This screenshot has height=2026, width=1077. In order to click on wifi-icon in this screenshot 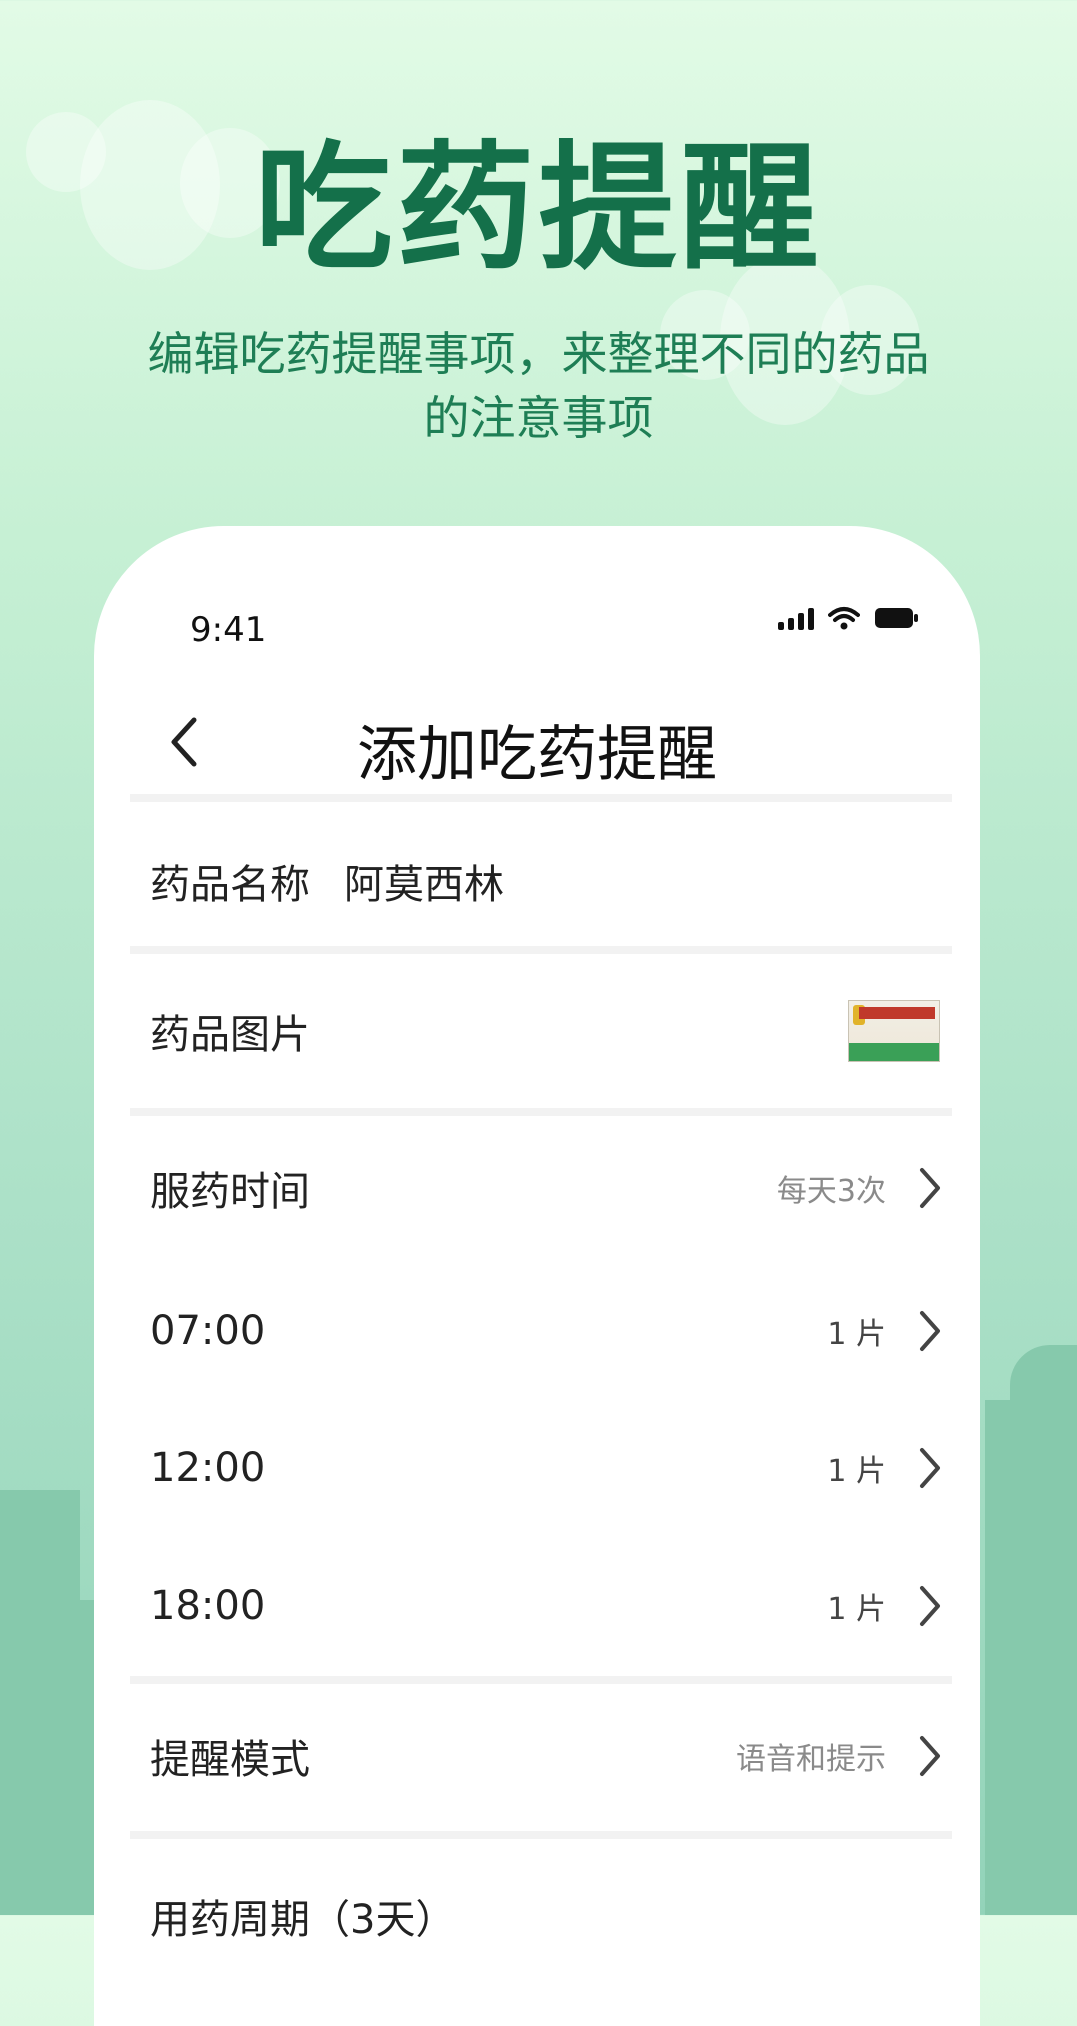, I will do `click(844, 618)`.